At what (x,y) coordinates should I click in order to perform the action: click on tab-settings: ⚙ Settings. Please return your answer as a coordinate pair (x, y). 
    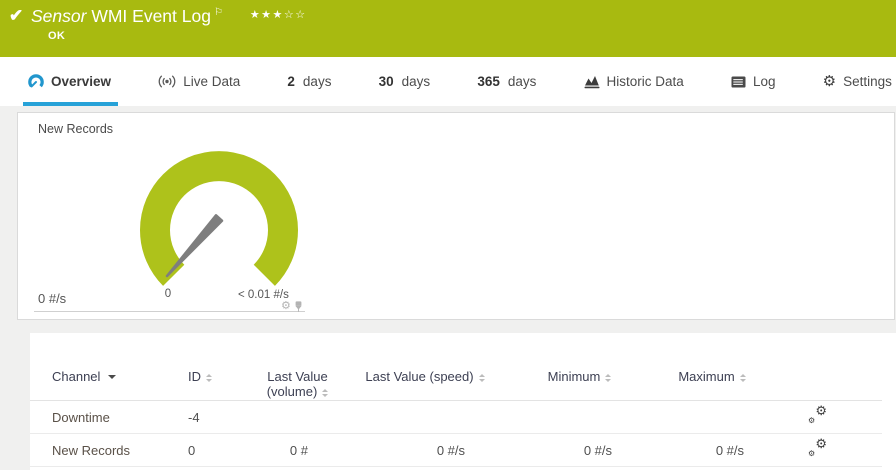
    Looking at the image, I should click on (857, 81).